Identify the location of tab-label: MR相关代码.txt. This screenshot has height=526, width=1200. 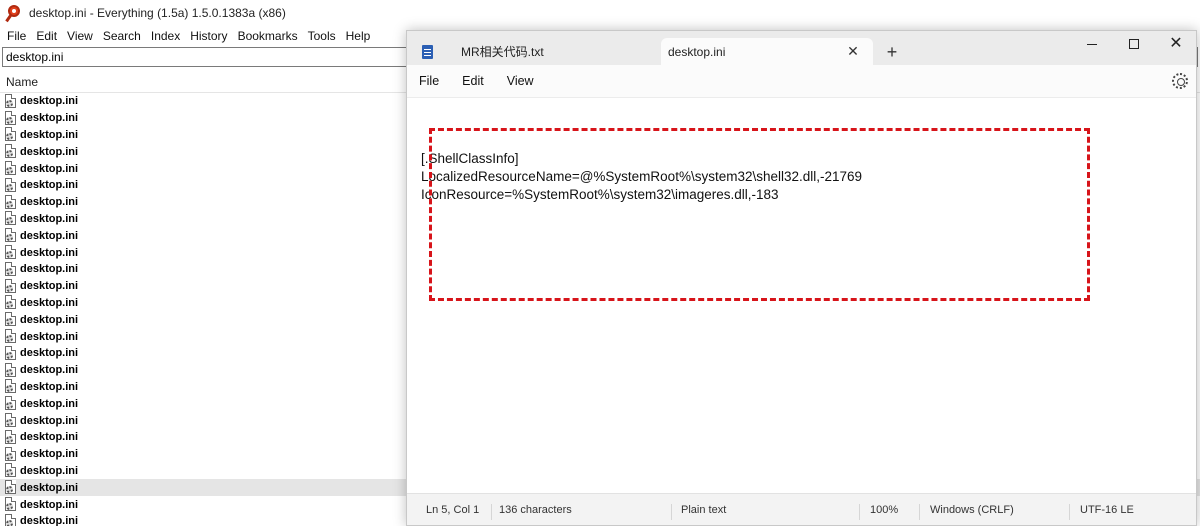
(502, 52).